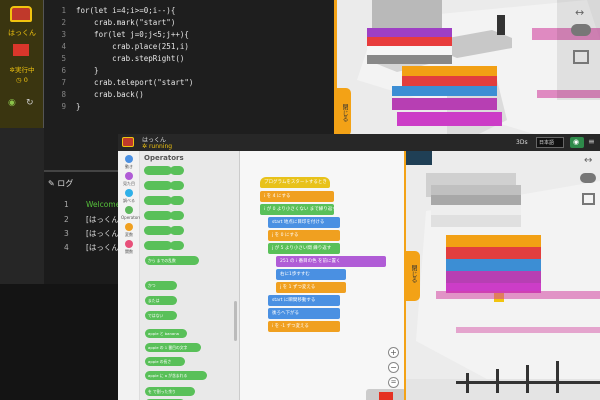 The image size is (600, 400). Describe the element at coordinates (359, 142) in the screenshot. I see `titlebar: はっくん ✲ running 3Ds 日本語 ◉ ≡` at that location.